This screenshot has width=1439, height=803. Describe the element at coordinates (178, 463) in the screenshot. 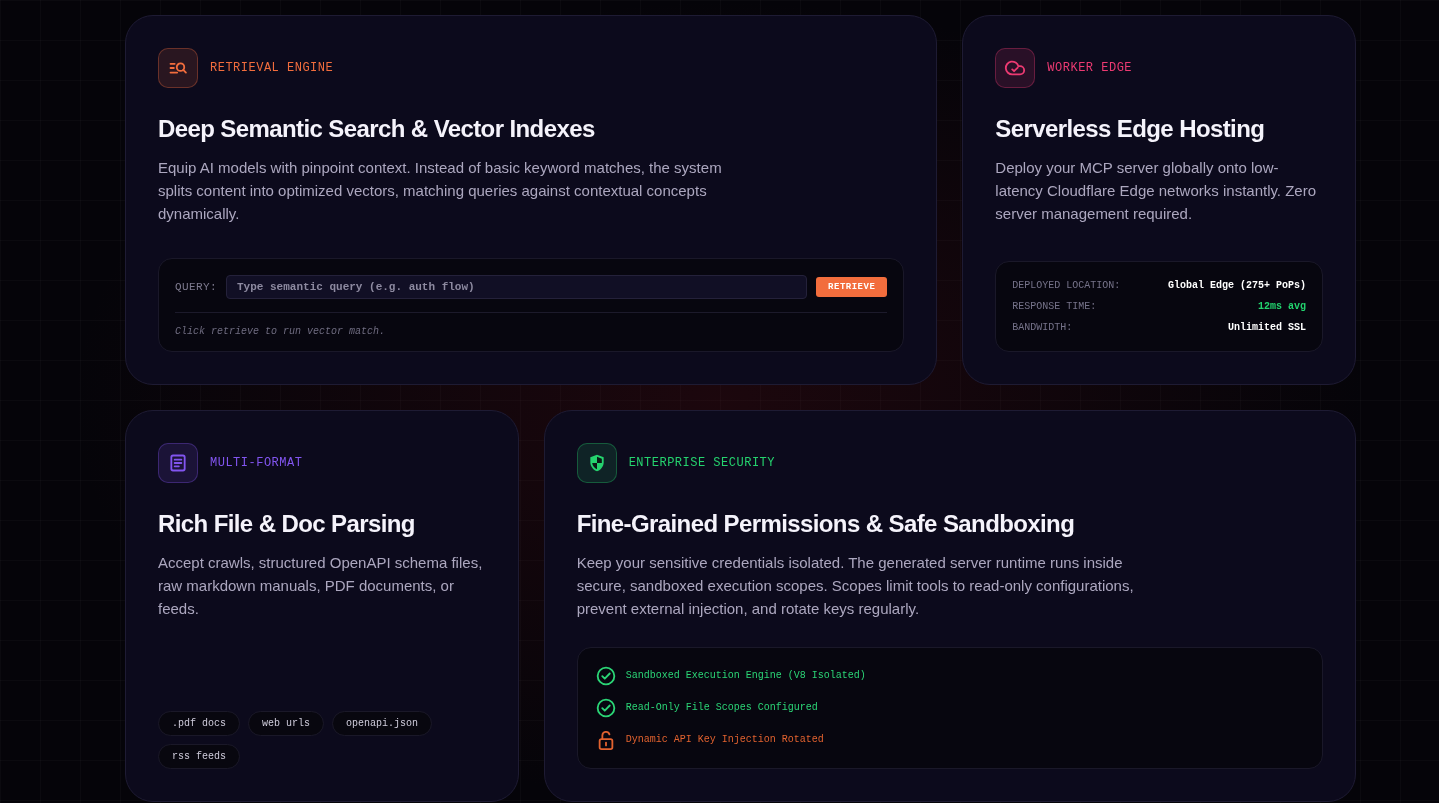

I see `document-icon` at that location.